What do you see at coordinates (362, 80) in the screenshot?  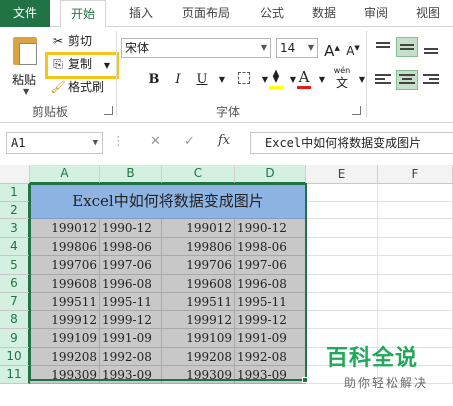 I see `phonetic-dropdown-icon: ▼` at bounding box center [362, 80].